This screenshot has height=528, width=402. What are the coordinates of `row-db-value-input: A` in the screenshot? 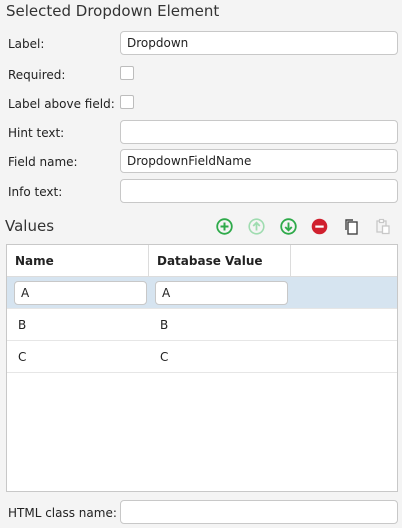 It's located at (221, 293).